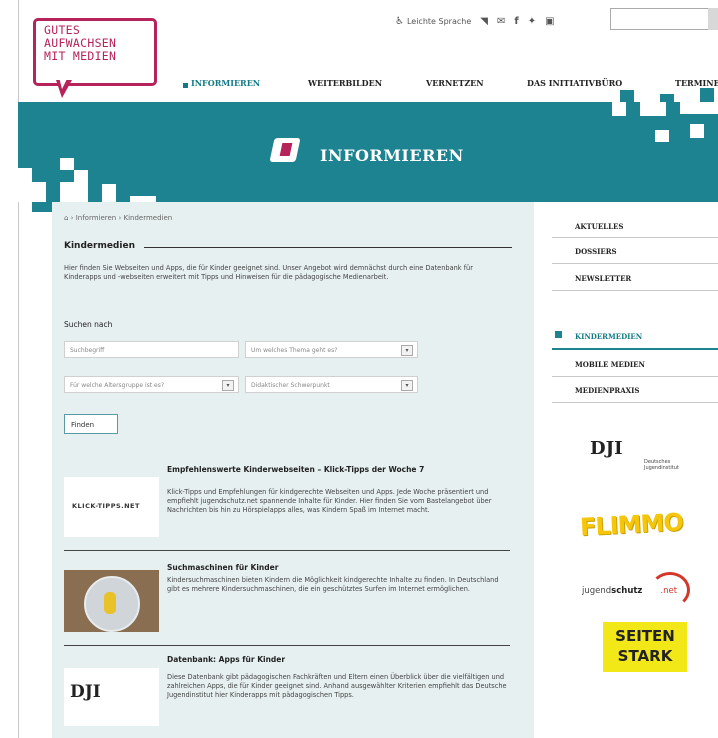  I want to click on age-select: Für welche Altersgruppe ist es? ▾, so click(151, 384).